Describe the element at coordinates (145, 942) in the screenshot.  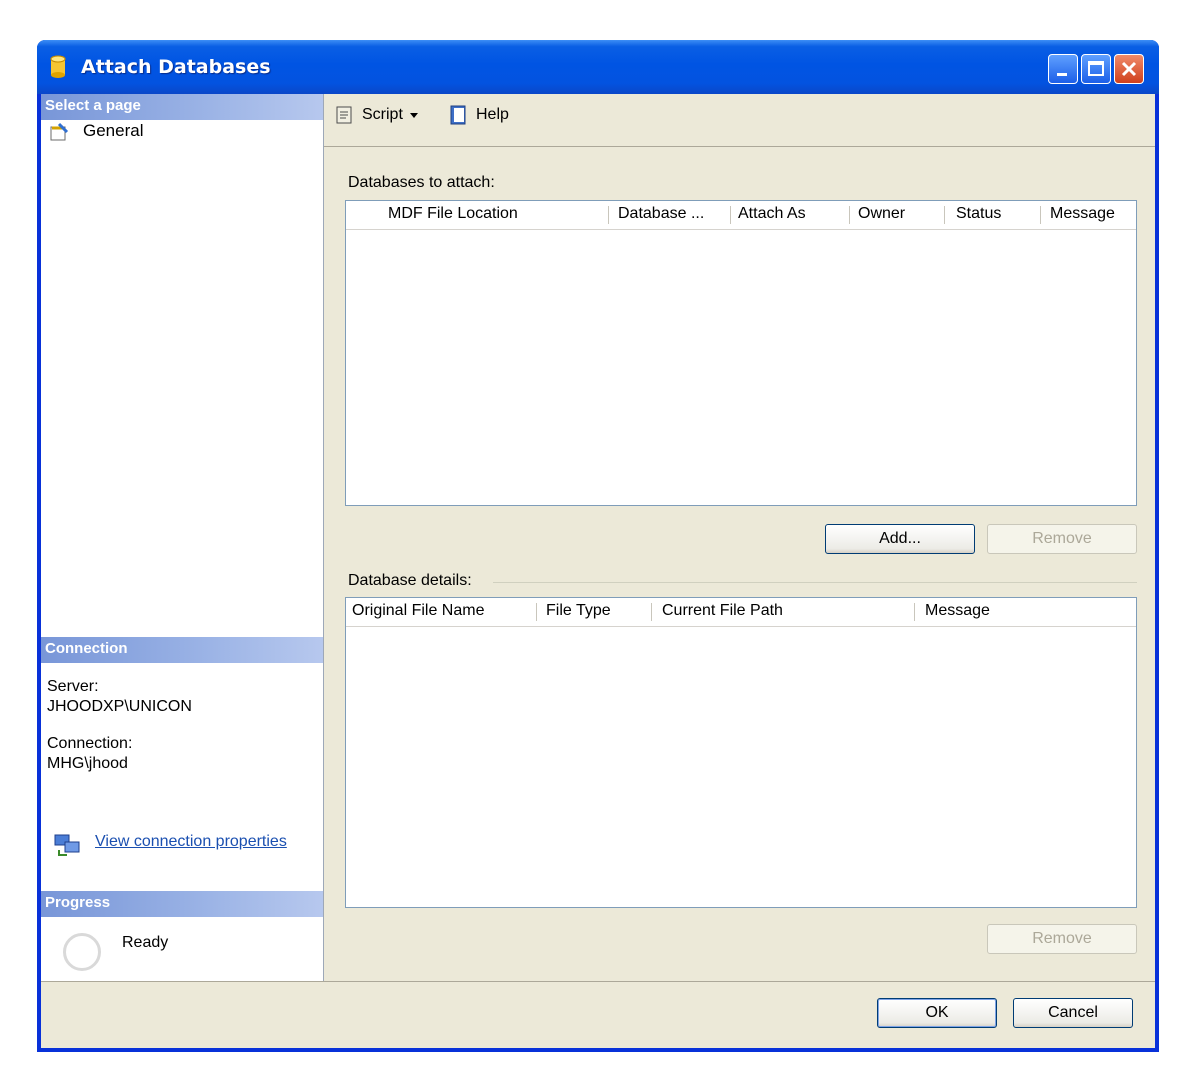
I see `progress-status: Ready` at that location.